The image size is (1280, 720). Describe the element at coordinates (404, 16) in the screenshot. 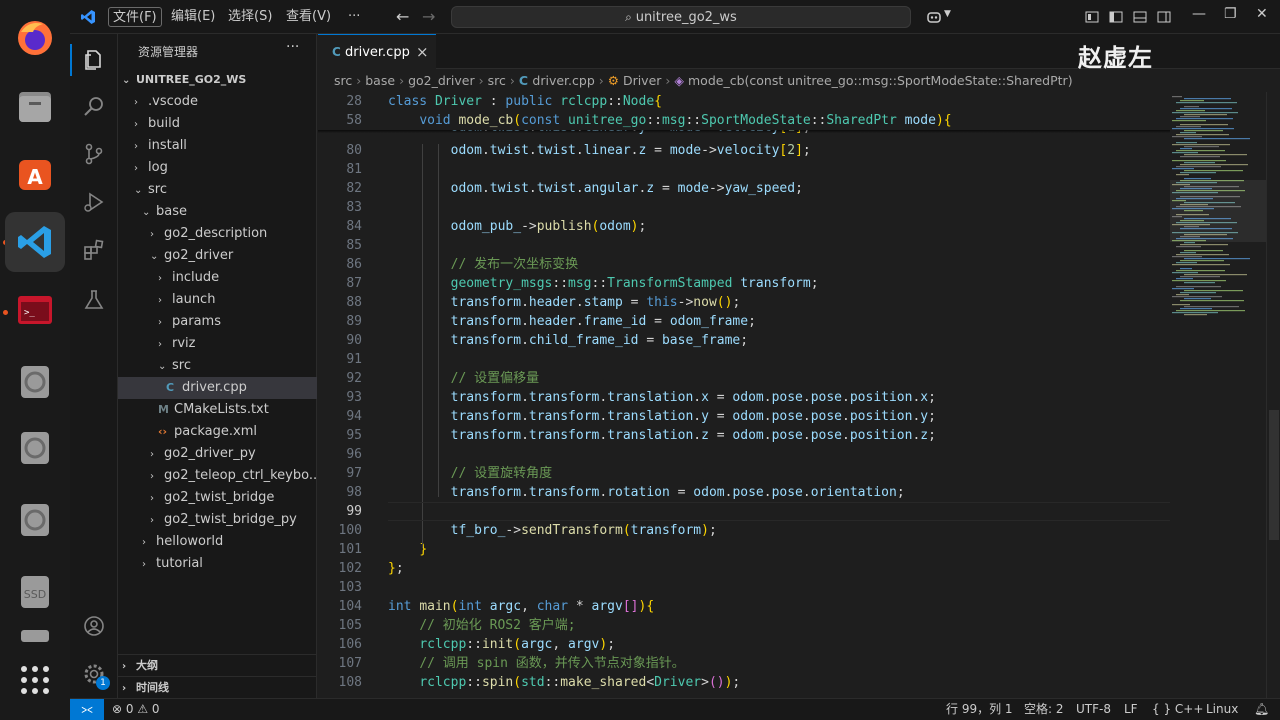

I see `back-arrow-icon: ←` at that location.